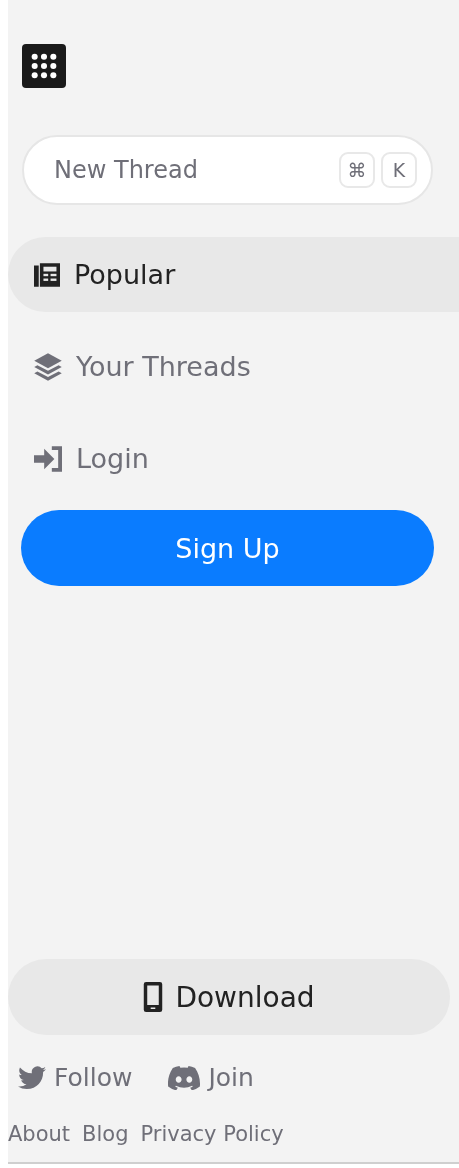 The width and height of the screenshot is (459, 1168). Describe the element at coordinates (233, 458) in the screenshot. I see `nav-item: Login` at that location.